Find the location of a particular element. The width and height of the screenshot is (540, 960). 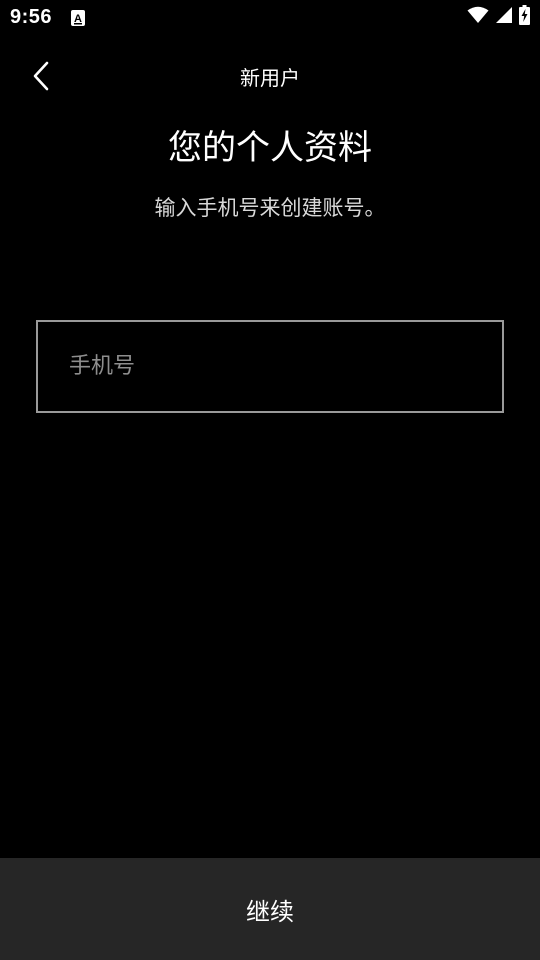

status-icons is located at coordinates (498, 17).